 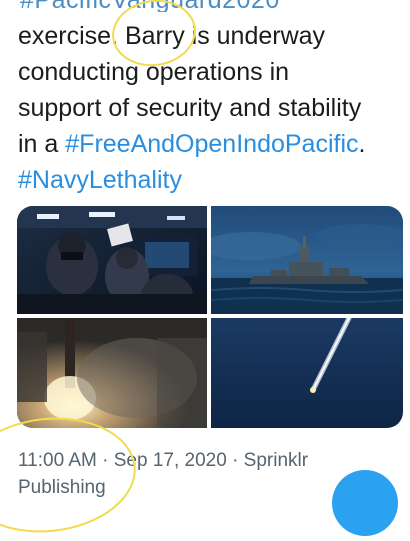 I want to click on photo-sailors-cic, so click(x=112, y=260).